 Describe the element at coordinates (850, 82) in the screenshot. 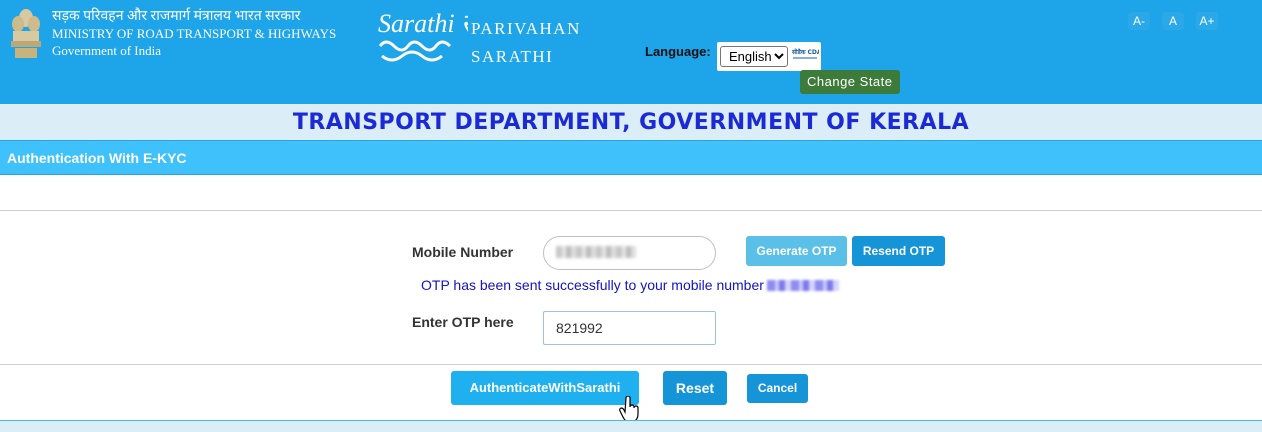

I see `change-state-button: Change State` at that location.